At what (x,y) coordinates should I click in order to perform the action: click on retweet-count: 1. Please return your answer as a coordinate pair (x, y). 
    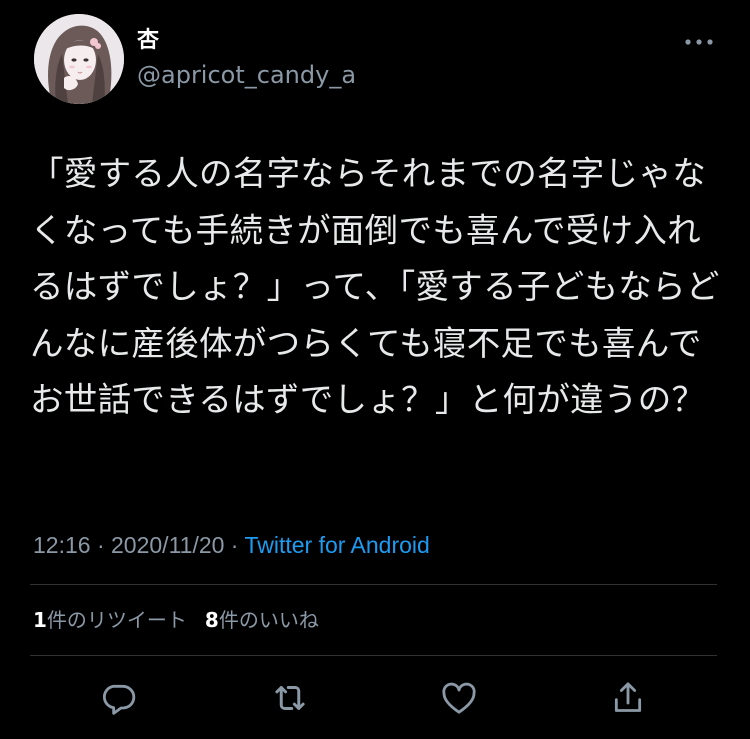
    Looking at the image, I should click on (40, 620).